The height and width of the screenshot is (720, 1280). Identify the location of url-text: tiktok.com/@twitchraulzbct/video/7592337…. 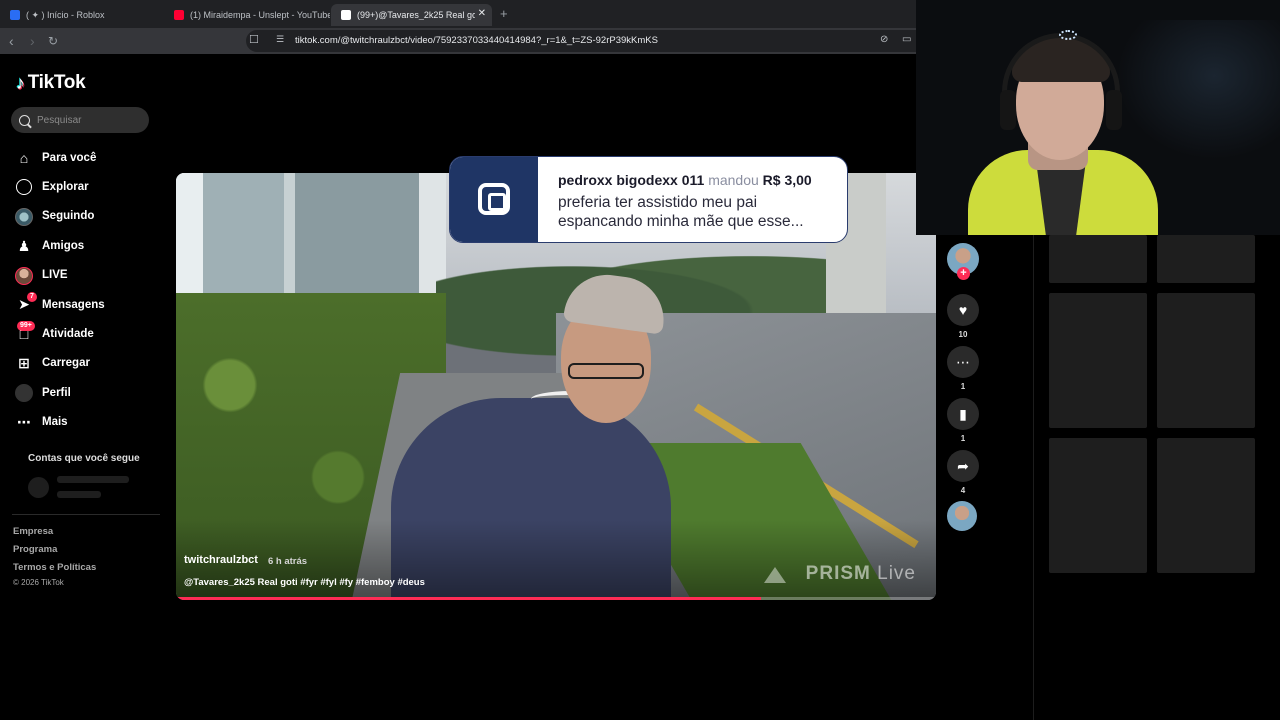
(476, 40).